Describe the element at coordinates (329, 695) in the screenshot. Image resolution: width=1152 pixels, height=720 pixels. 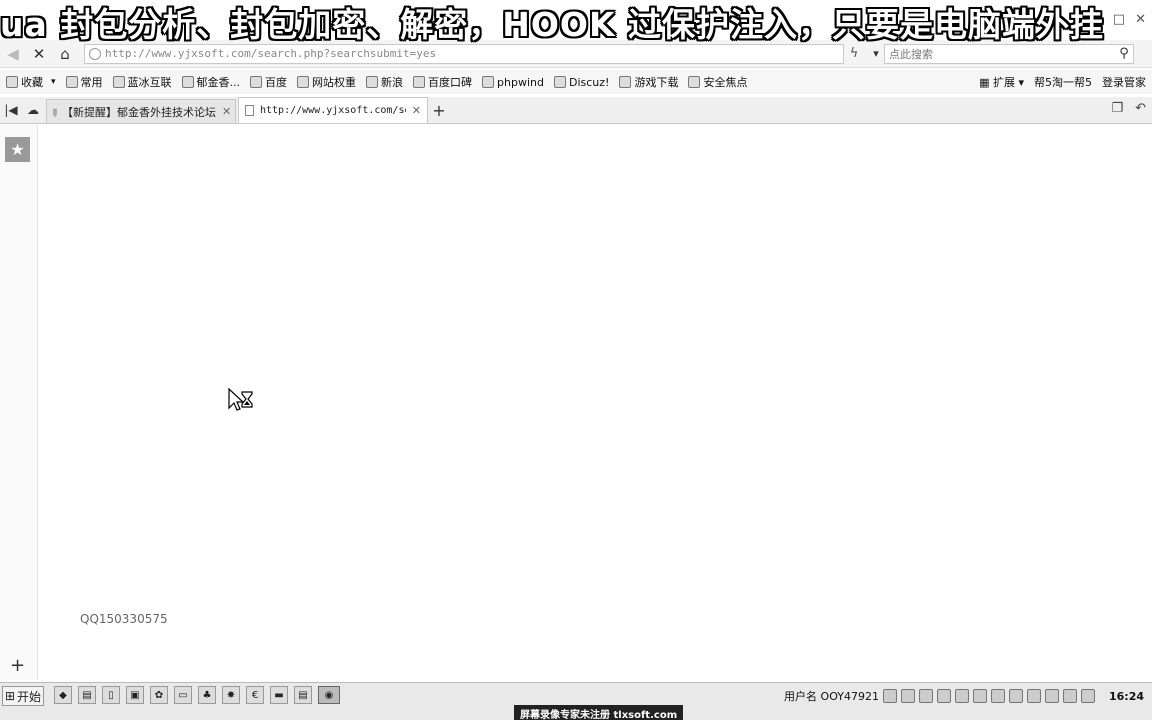
I see `browser-task-icon: ◉` at that location.